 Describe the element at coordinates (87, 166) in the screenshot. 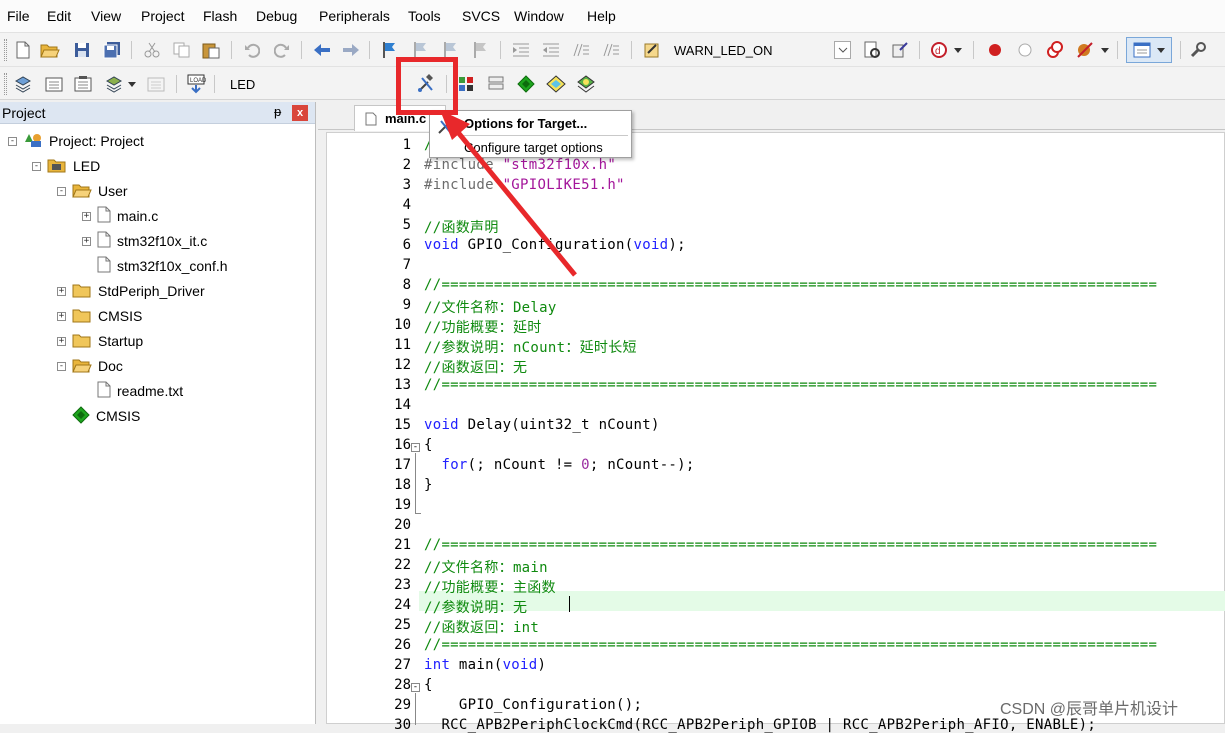

I see `tree-item-label: LED` at that location.